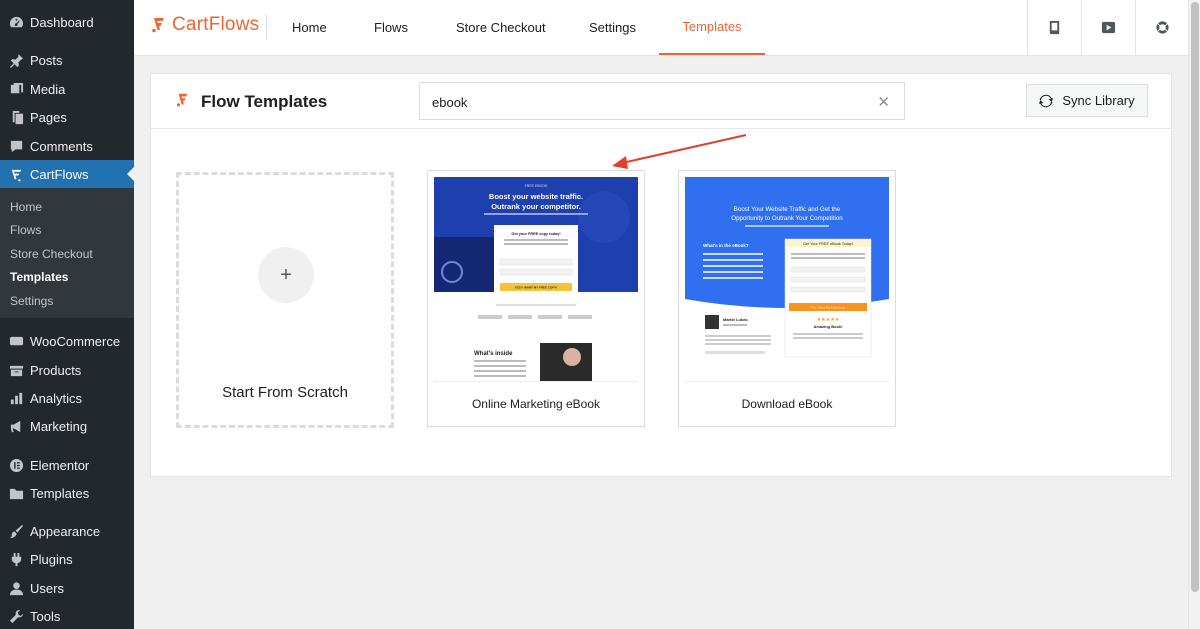 This screenshot has width=1200, height=629. I want to click on menu-dashboard: Dashboard, so click(67, 22).